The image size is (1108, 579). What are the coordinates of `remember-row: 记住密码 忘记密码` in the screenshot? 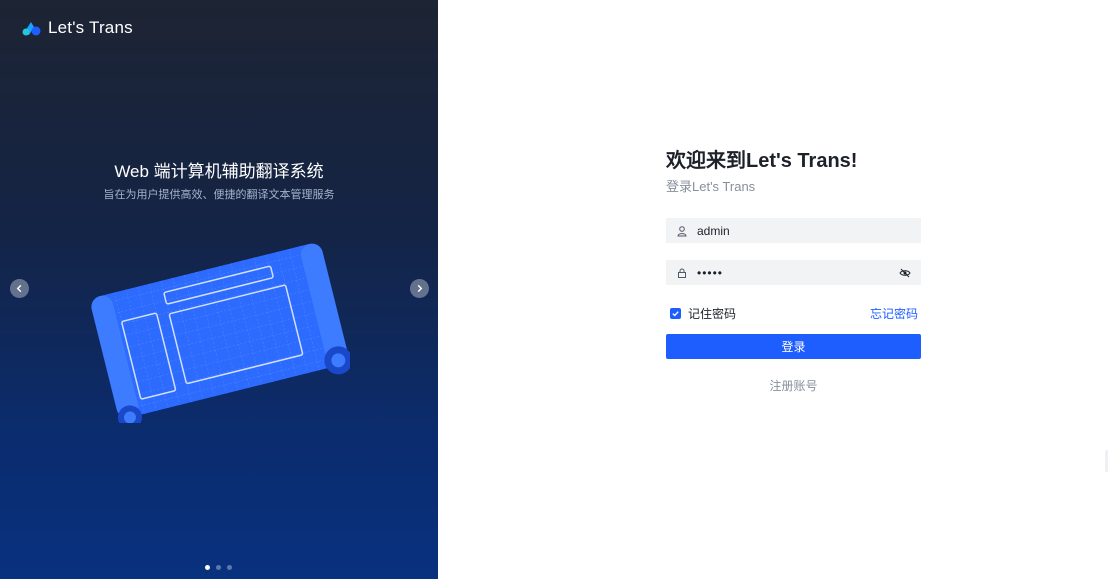 It's located at (793, 313).